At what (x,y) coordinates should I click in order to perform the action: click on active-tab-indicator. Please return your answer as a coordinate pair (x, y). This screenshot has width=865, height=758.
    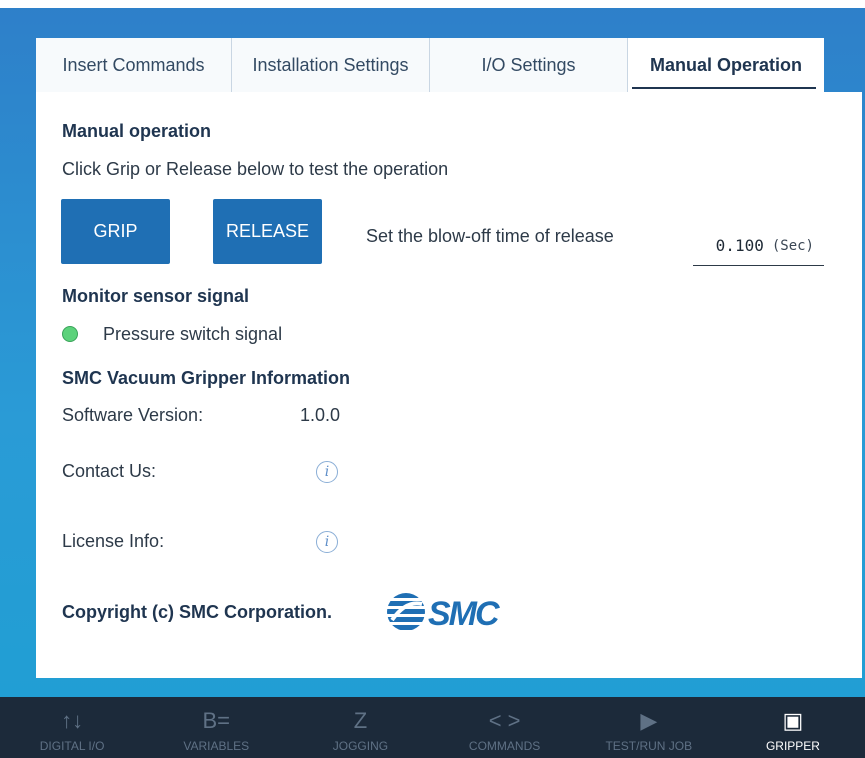
    Looking at the image, I should click on (724, 88).